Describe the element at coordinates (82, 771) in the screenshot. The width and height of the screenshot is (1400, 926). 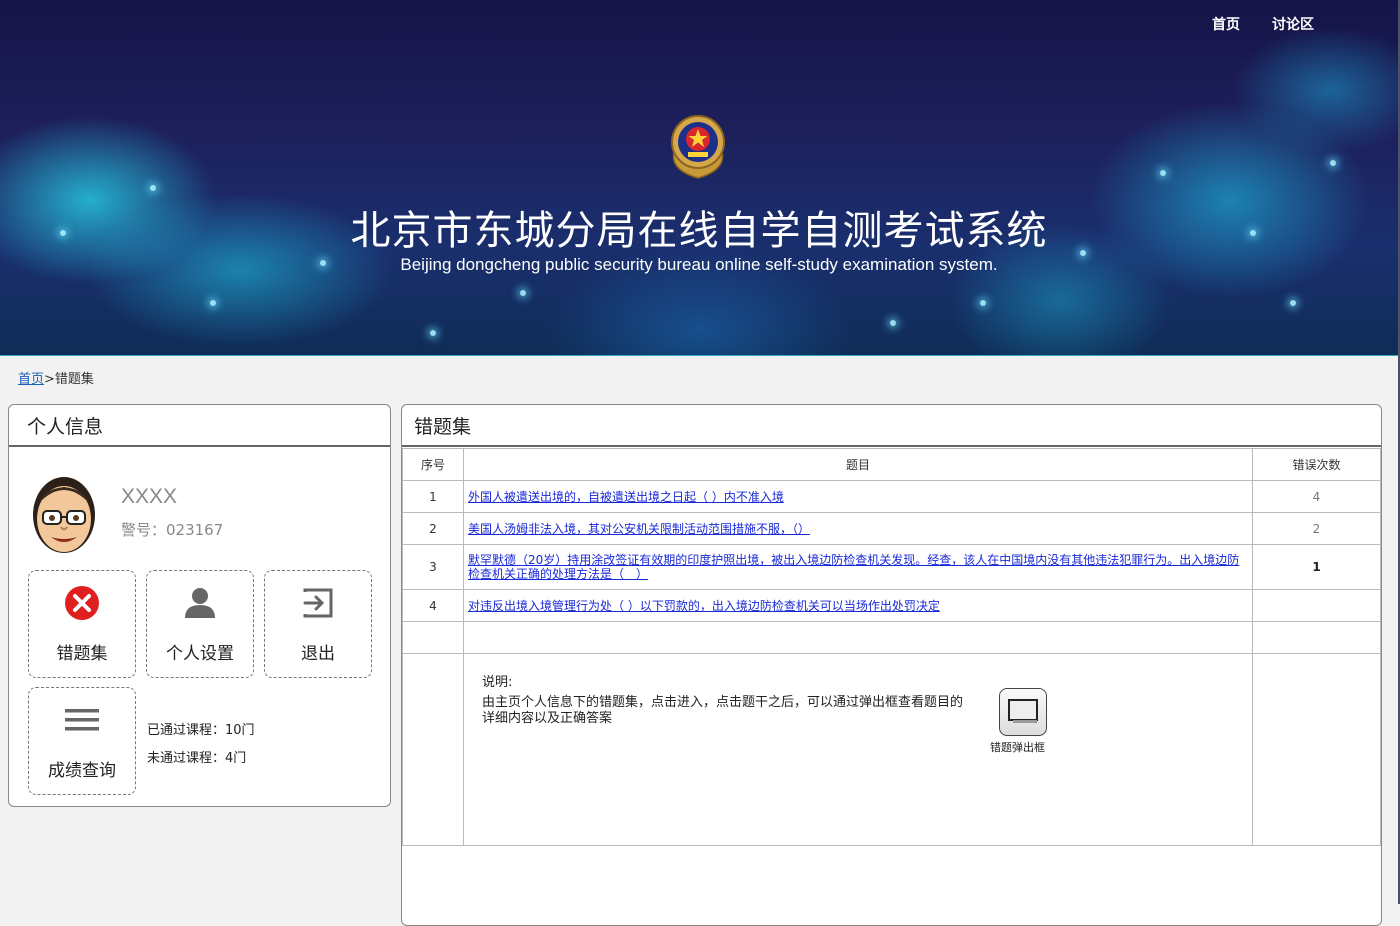
I see `grades-tile-label: 成绩查询` at that location.